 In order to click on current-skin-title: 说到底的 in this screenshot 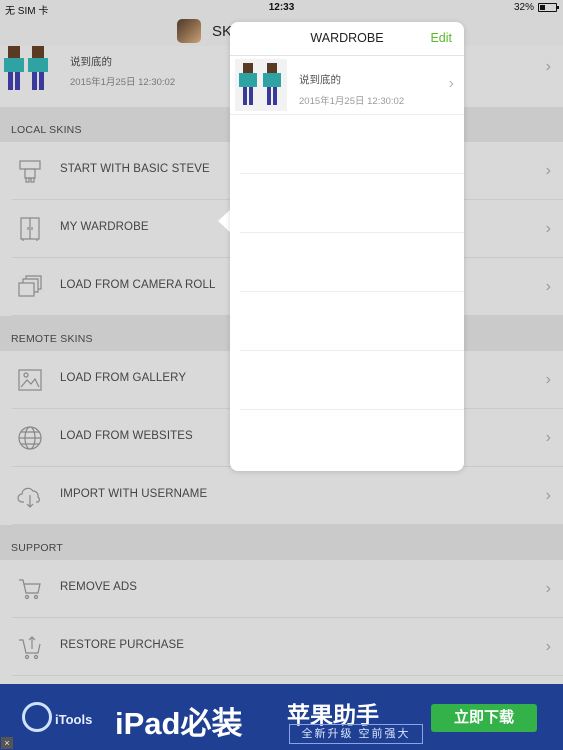, I will do `click(91, 62)`.